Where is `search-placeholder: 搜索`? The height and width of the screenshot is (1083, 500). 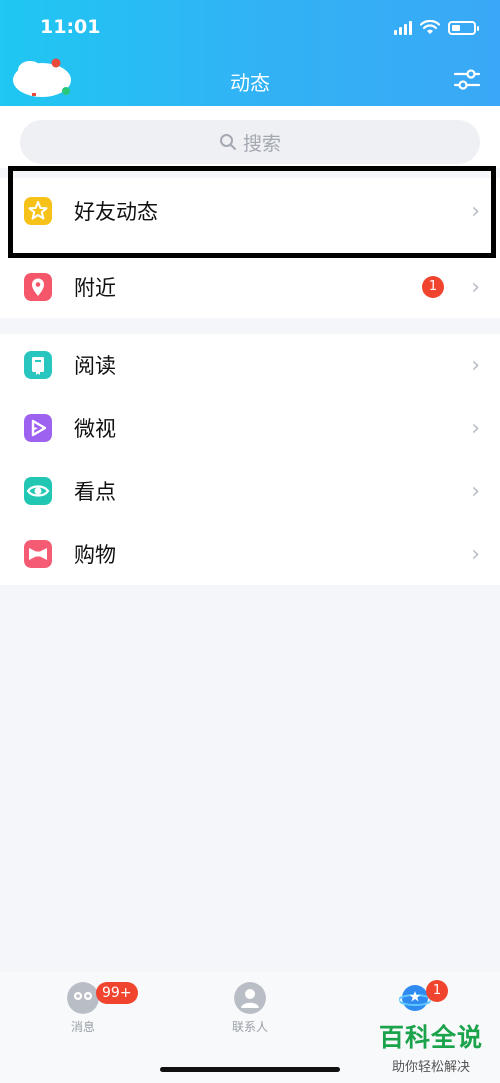
search-placeholder: 搜索 is located at coordinates (261, 143).